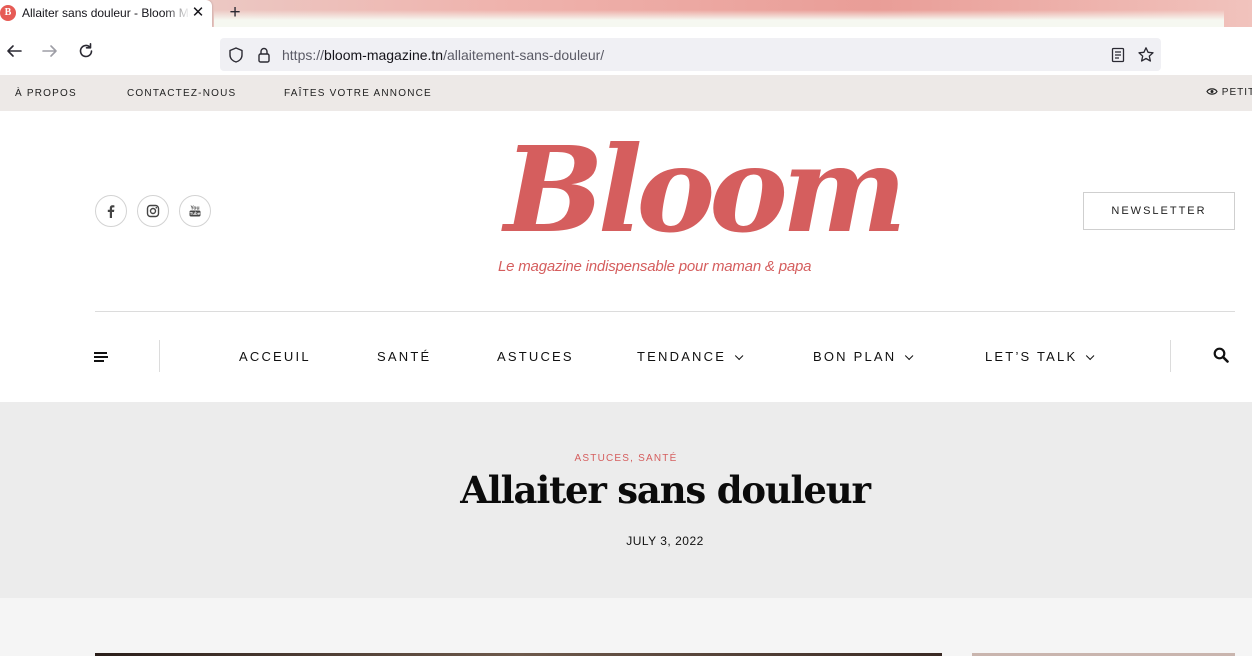 This screenshot has height=656, width=1252. What do you see at coordinates (1031, 356) in the screenshot?
I see `nav-item-label: LET’S TALK` at bounding box center [1031, 356].